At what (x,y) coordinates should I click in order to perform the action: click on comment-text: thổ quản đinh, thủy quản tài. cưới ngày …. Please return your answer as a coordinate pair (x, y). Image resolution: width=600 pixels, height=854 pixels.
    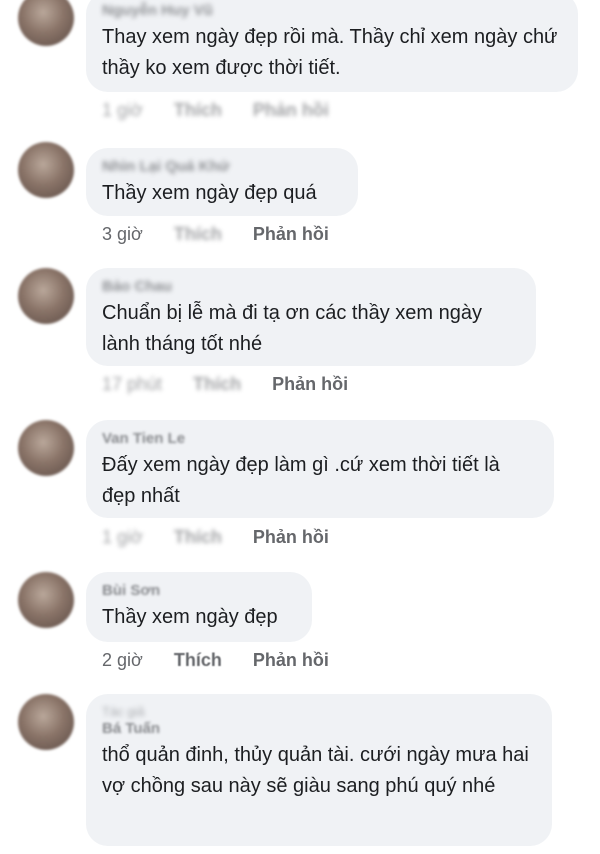
    Looking at the image, I should click on (315, 770).